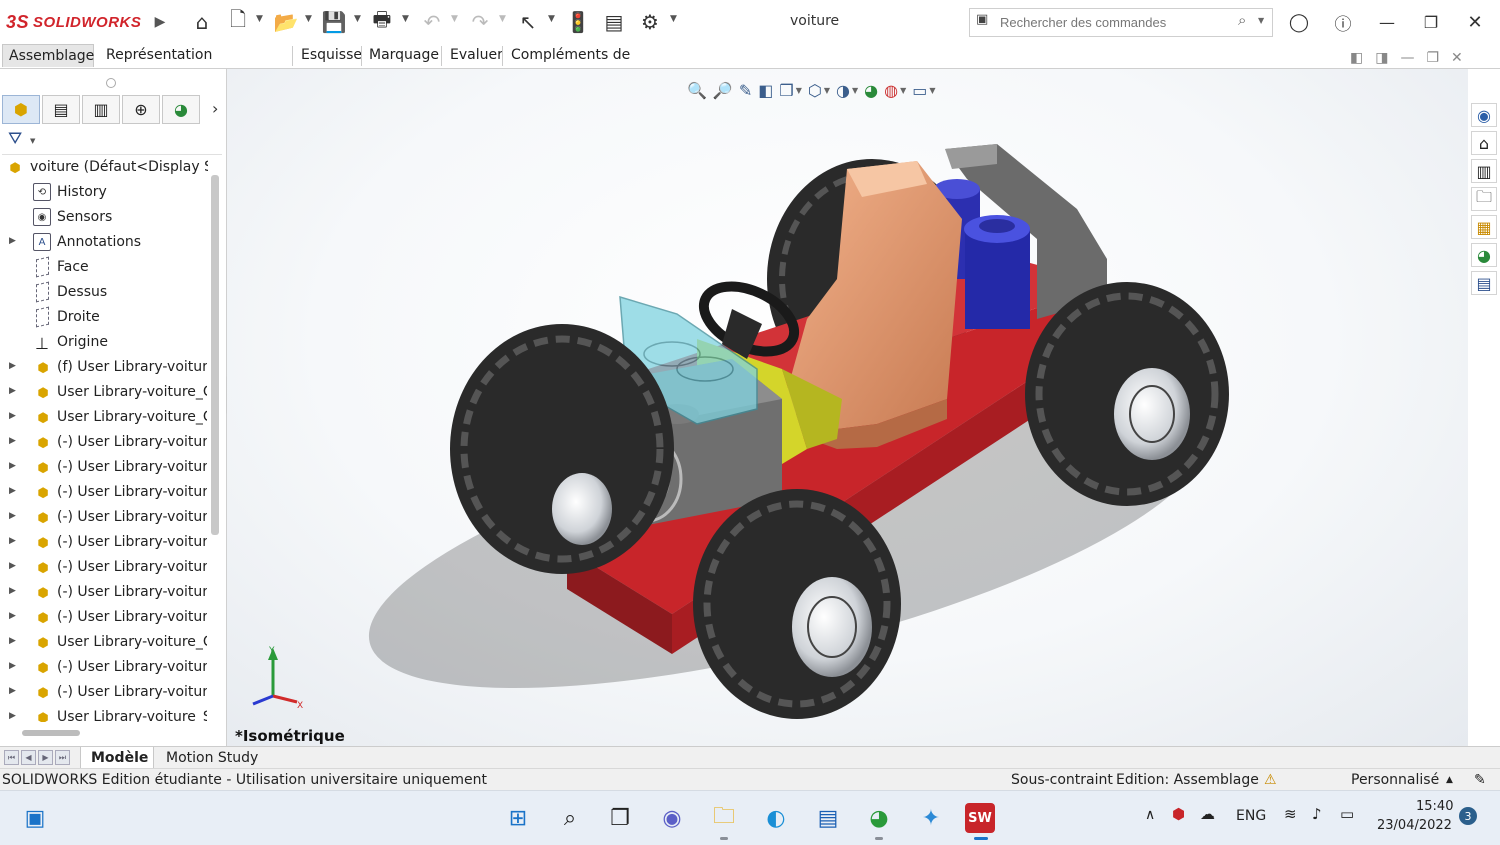  What do you see at coordinates (650, 22) in the screenshot?
I see `options-gear-icon: ⚙` at bounding box center [650, 22].